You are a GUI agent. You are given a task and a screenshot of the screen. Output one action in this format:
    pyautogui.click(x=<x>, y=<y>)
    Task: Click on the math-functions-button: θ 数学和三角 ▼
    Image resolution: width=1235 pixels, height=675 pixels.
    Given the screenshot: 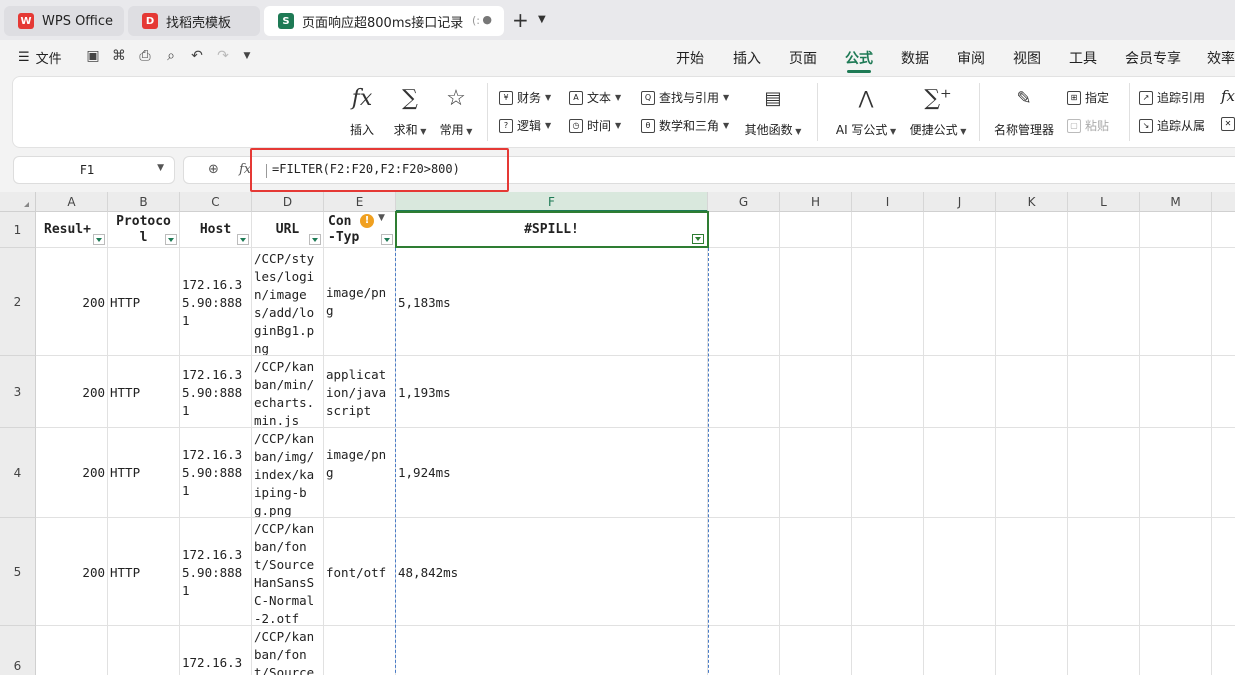 What is the action you would take?
    pyautogui.click(x=685, y=125)
    